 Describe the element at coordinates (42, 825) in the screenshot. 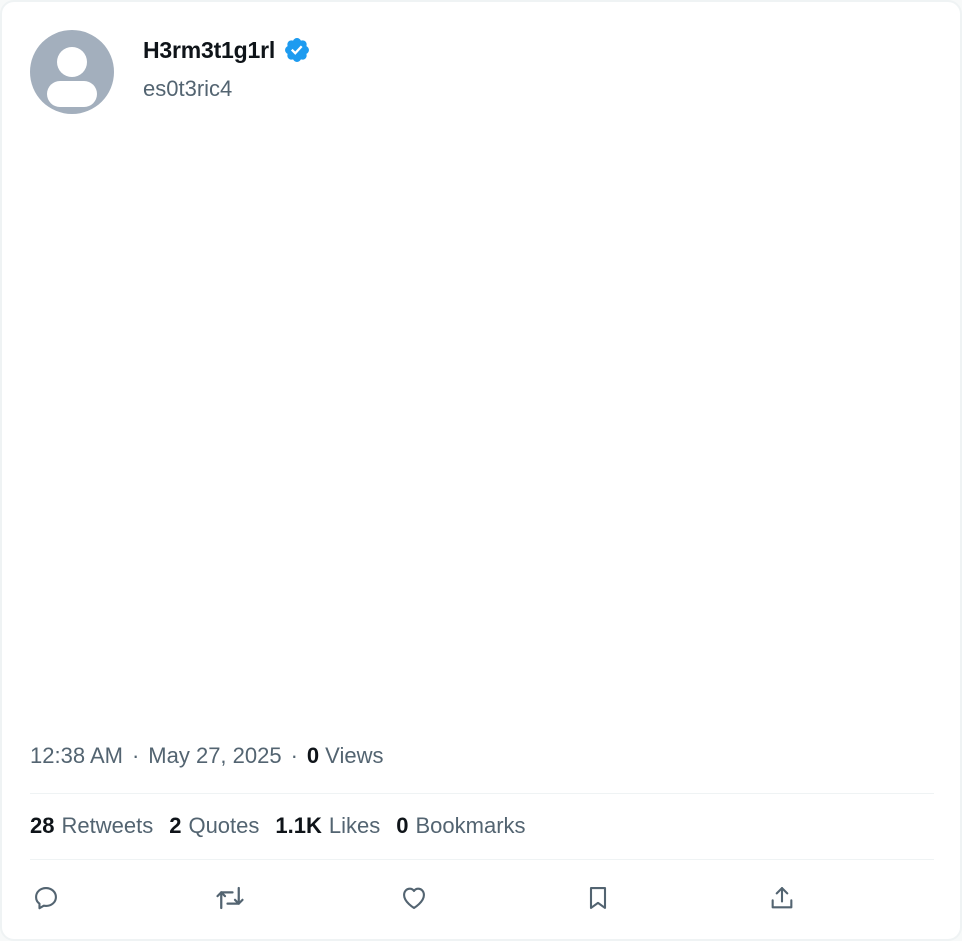

I see `retweets-count: 28` at that location.